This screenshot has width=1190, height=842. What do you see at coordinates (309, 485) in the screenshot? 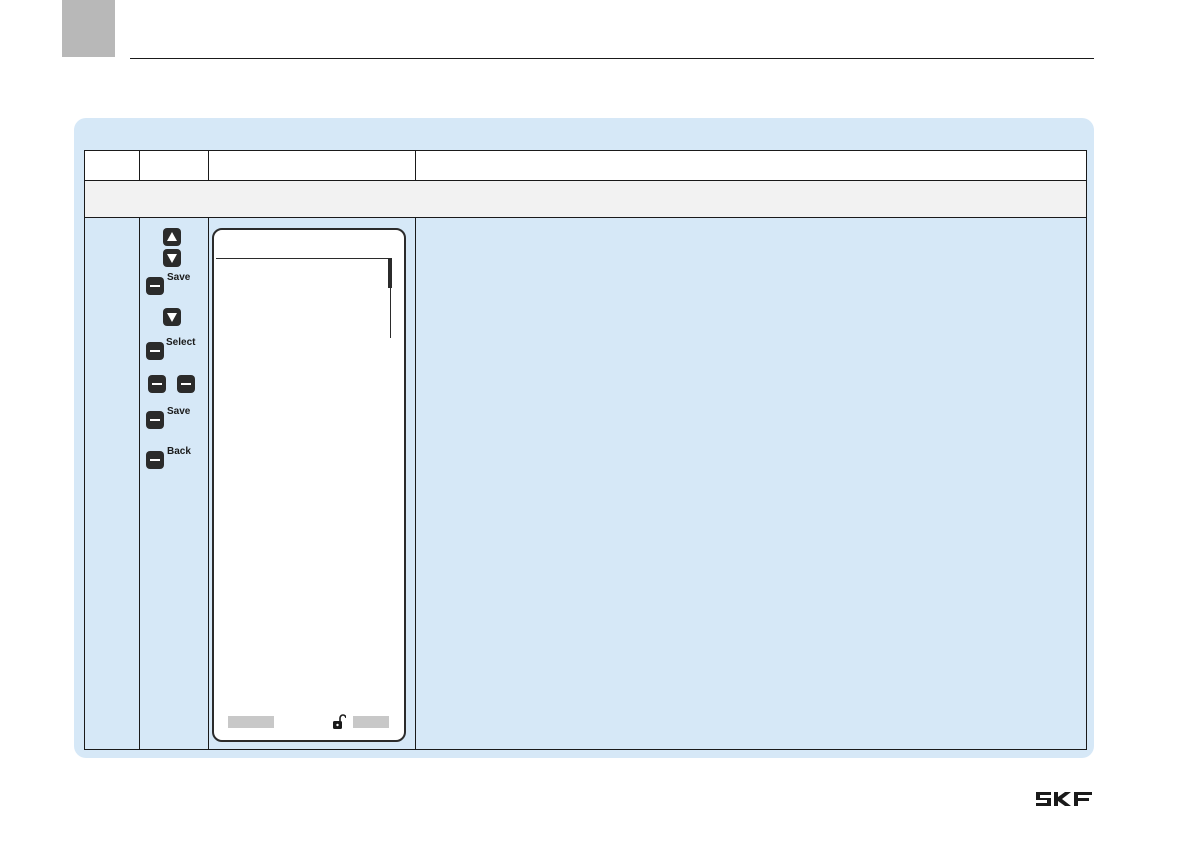
I see `device-screen` at bounding box center [309, 485].